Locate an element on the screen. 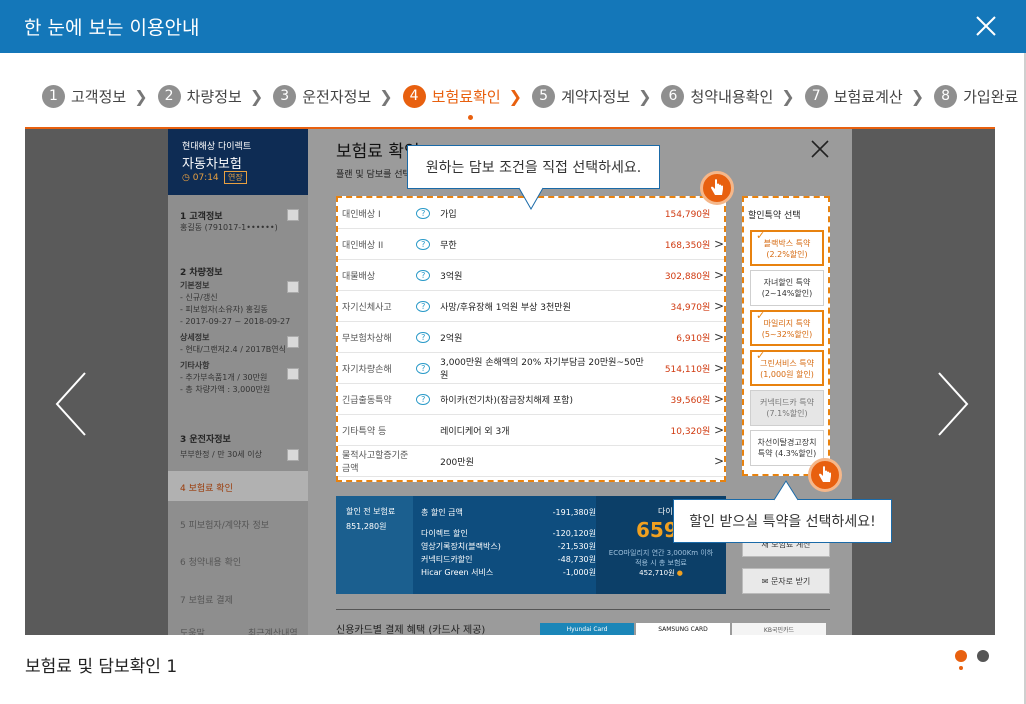 The width and height of the screenshot is (1026, 704). discount-row: 커넥티드카할인 -48,730원 is located at coordinates (508, 559).